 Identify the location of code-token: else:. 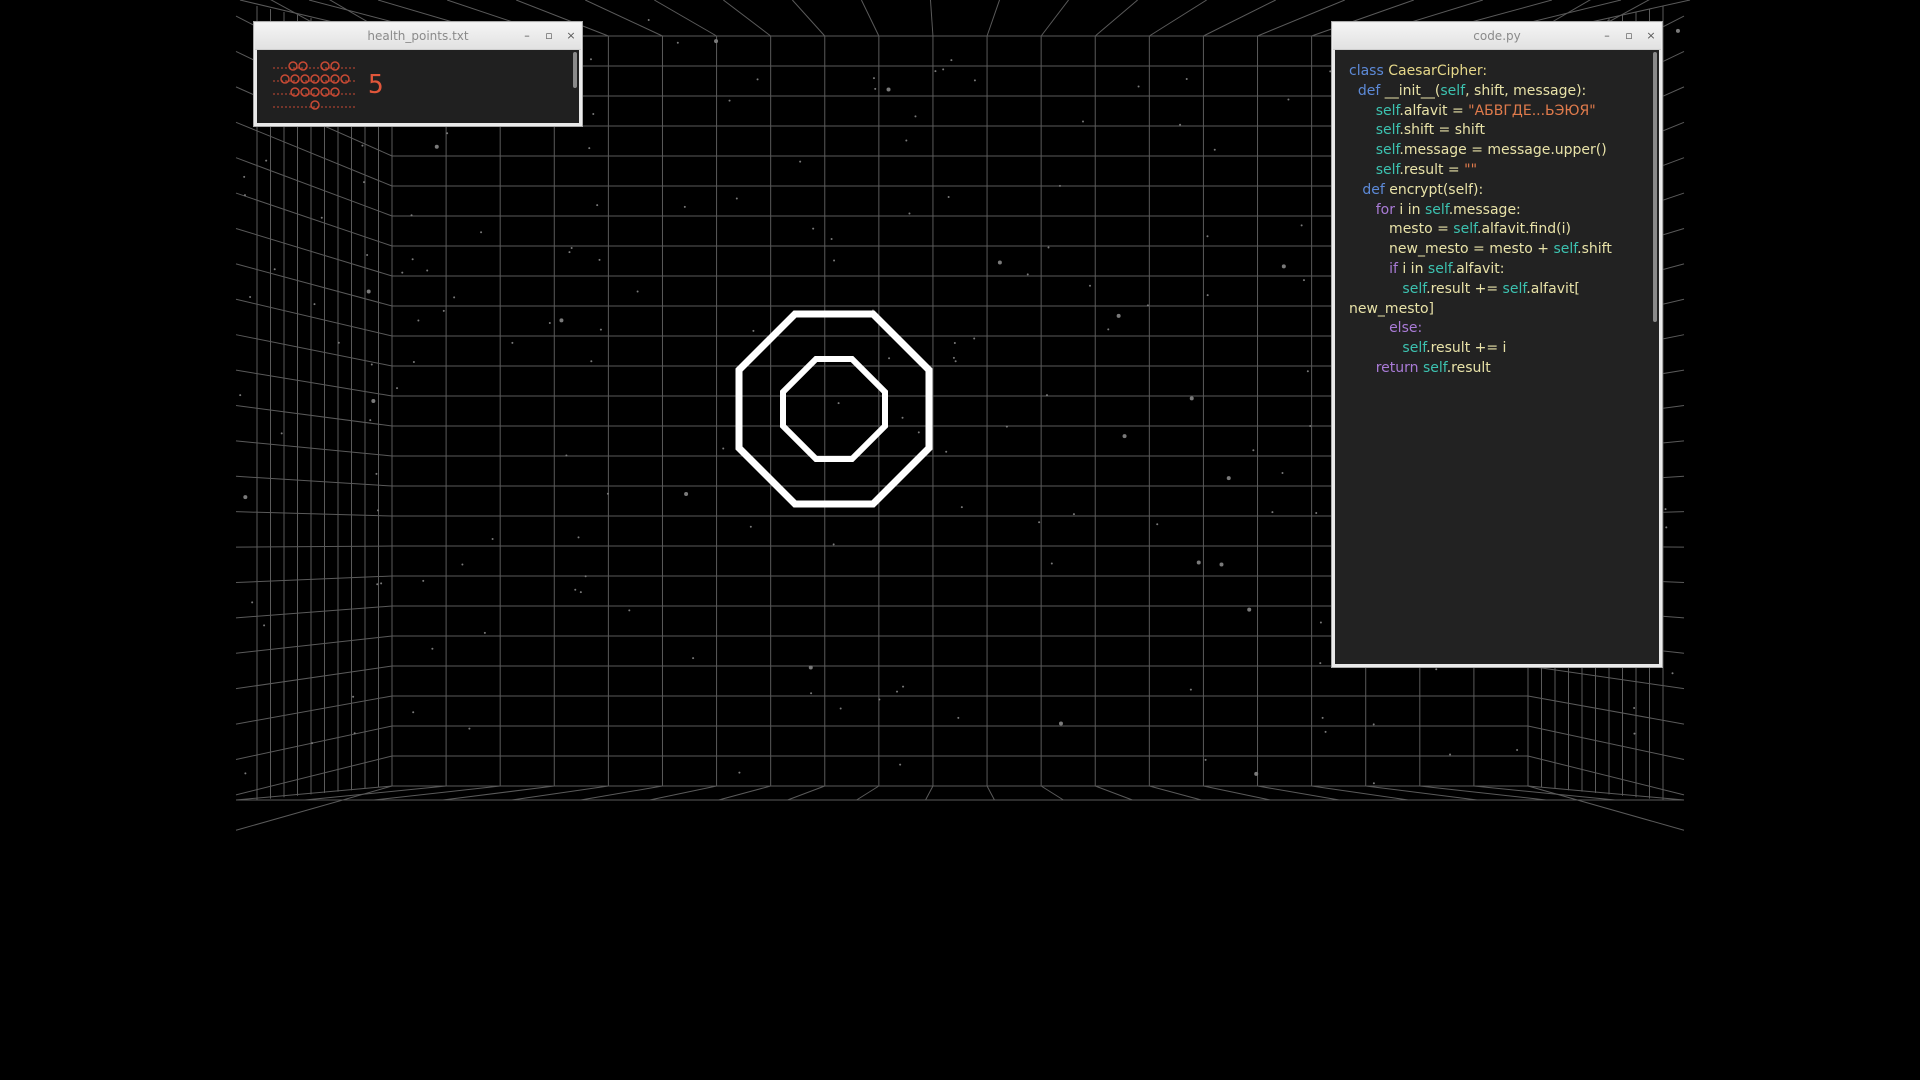
(1406, 328).